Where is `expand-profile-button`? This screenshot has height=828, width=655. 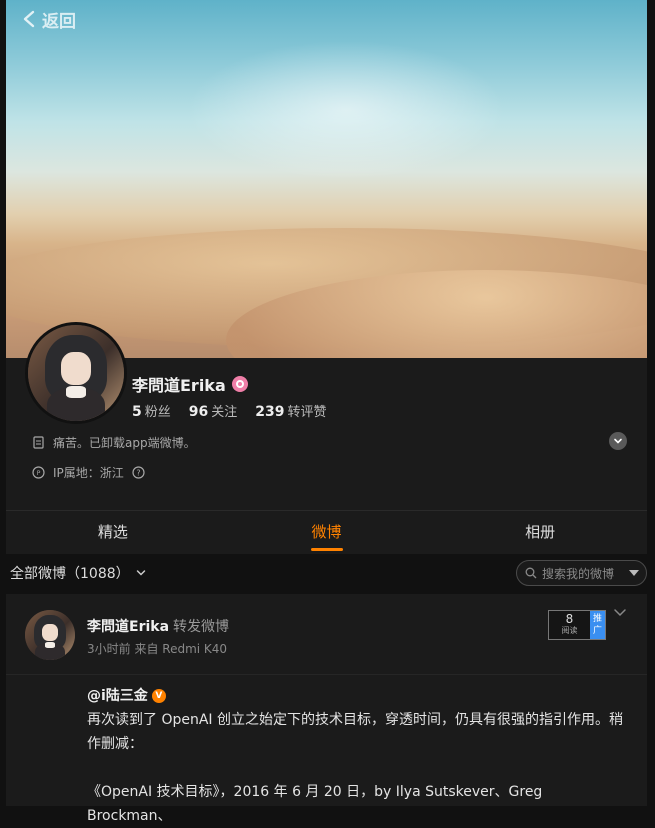 expand-profile-button is located at coordinates (618, 441).